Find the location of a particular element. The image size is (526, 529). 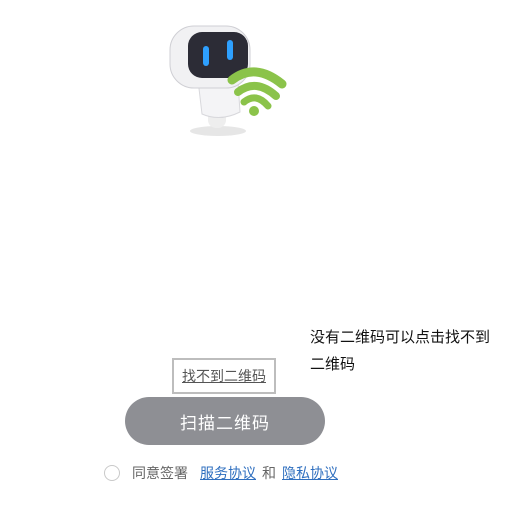

not-found-link: 找不到二维码 is located at coordinates (224, 376).